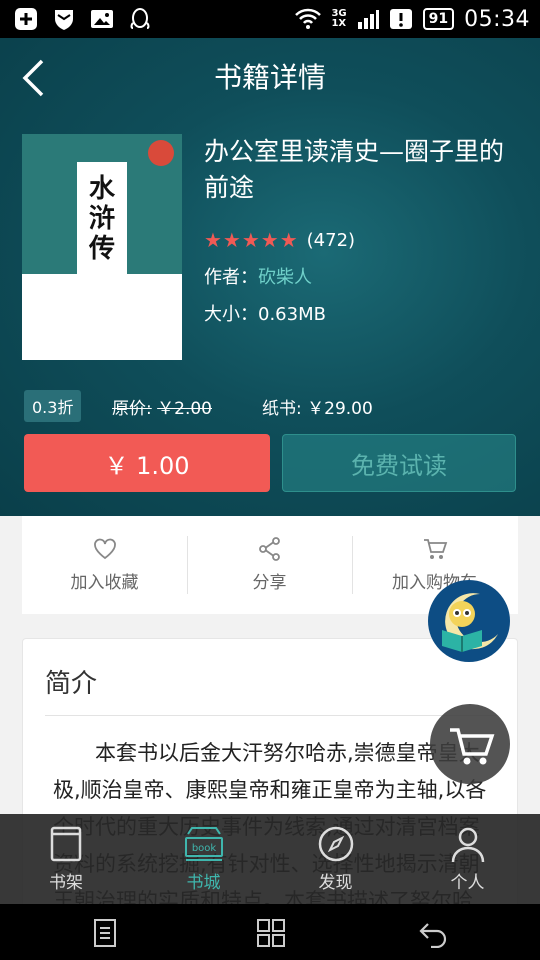 The image size is (540, 960). I want to click on tab-bookstore: book 书城, so click(203, 859).